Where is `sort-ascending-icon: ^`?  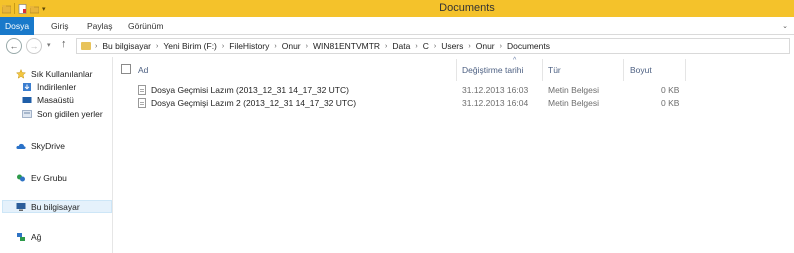
sort-ascending-icon: ^ is located at coordinates (515, 60).